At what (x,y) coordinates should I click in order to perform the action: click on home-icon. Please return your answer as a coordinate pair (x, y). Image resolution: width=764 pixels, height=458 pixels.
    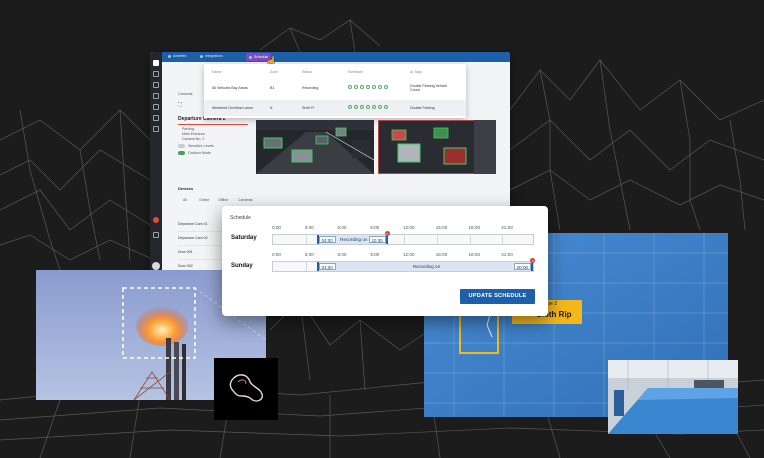
    Looking at the image, I should click on (156, 63).